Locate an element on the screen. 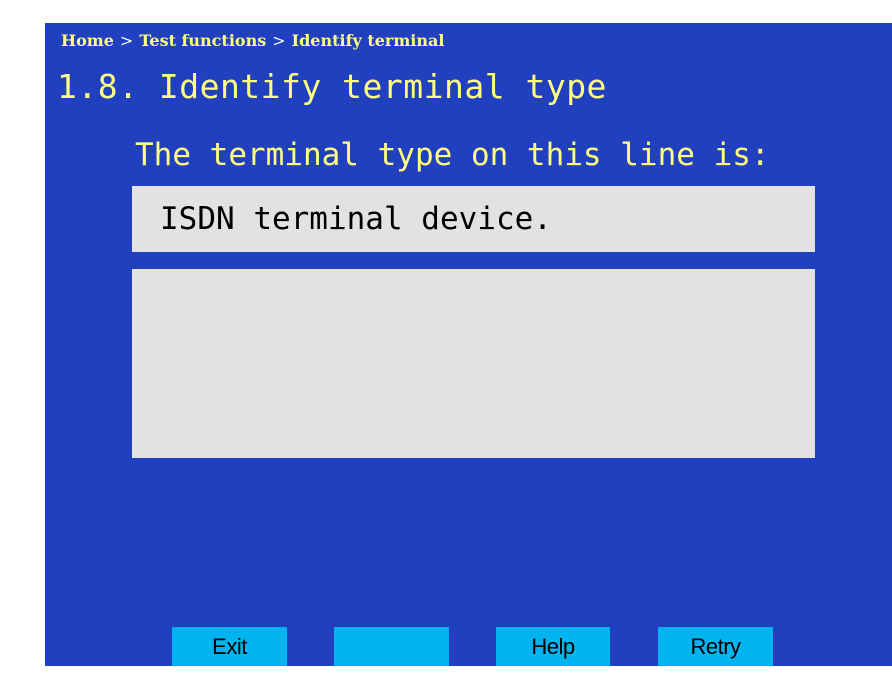 The image size is (892, 676). exit-button: Exit is located at coordinates (229, 646).